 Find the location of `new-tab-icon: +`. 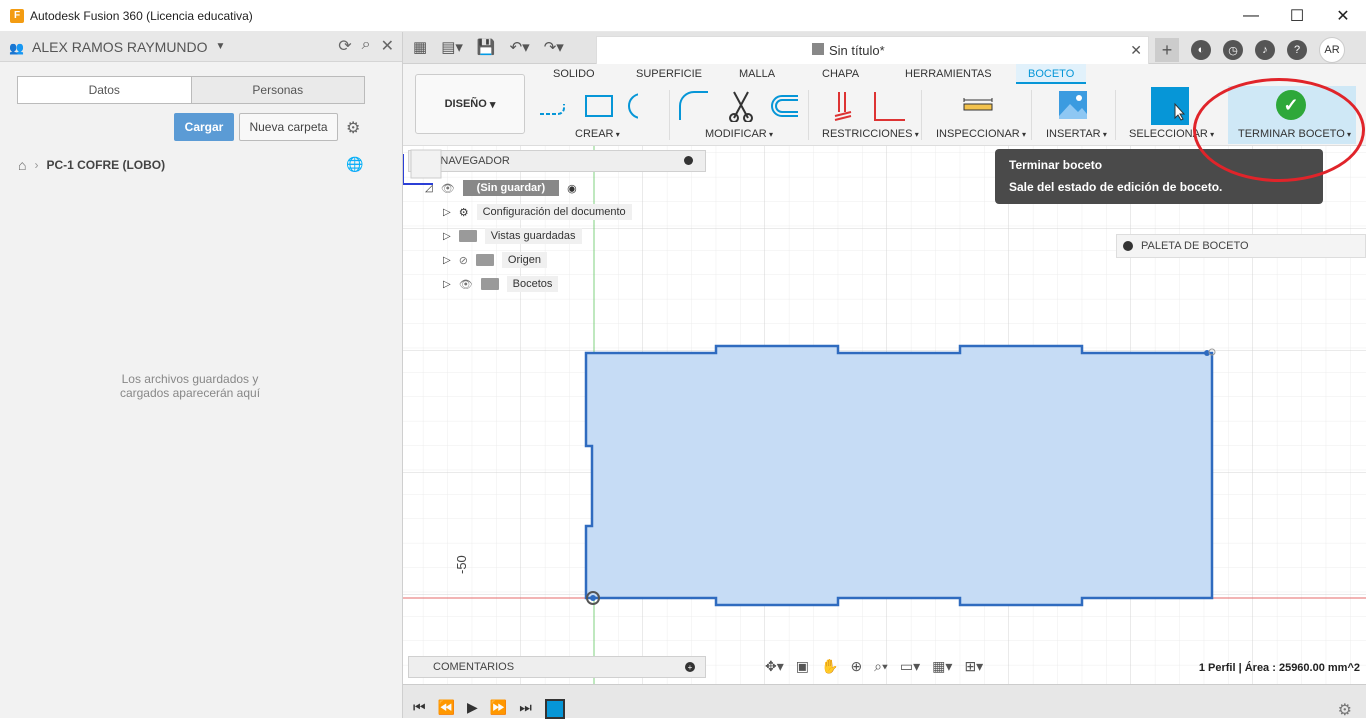

new-tab-icon: + is located at coordinates (1167, 50).